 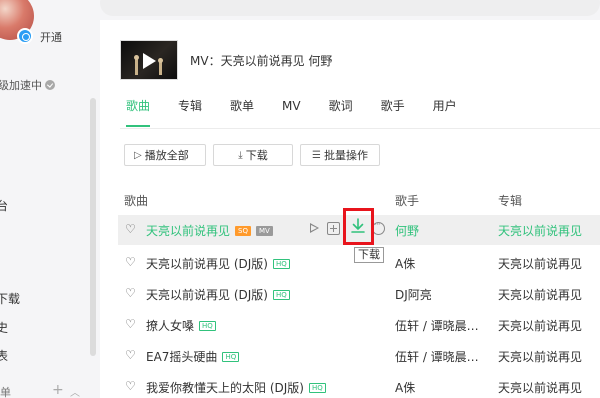 I want to click on toolbar: ▷ 播放全部 ⤓ 下载 ☰ 批量操作, so click(x=252, y=155).